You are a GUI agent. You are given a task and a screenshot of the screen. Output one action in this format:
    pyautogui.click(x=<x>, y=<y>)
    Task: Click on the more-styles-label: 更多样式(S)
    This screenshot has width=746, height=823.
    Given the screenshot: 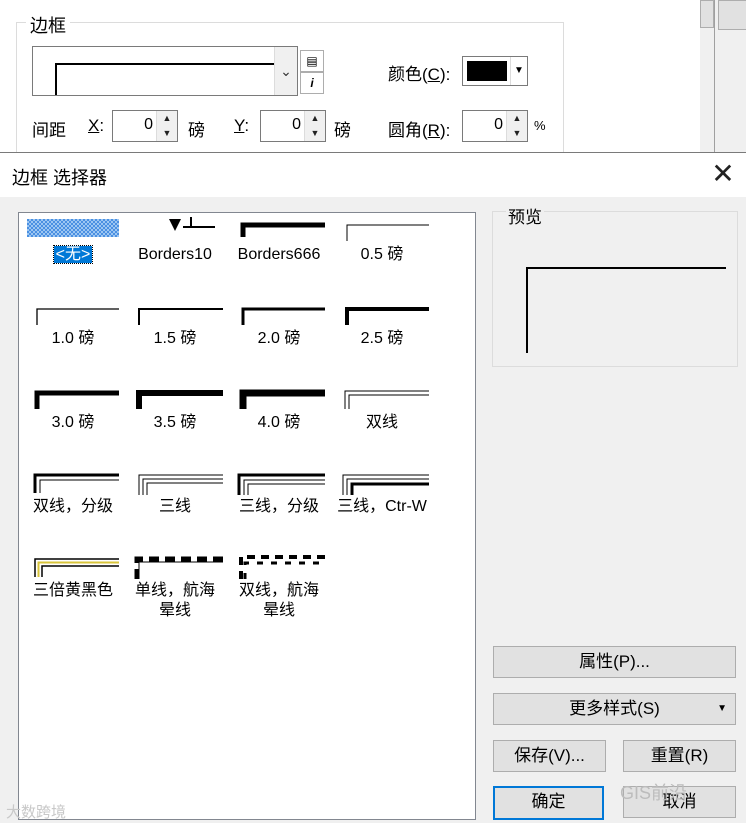 What is the action you would take?
    pyautogui.click(x=614, y=708)
    